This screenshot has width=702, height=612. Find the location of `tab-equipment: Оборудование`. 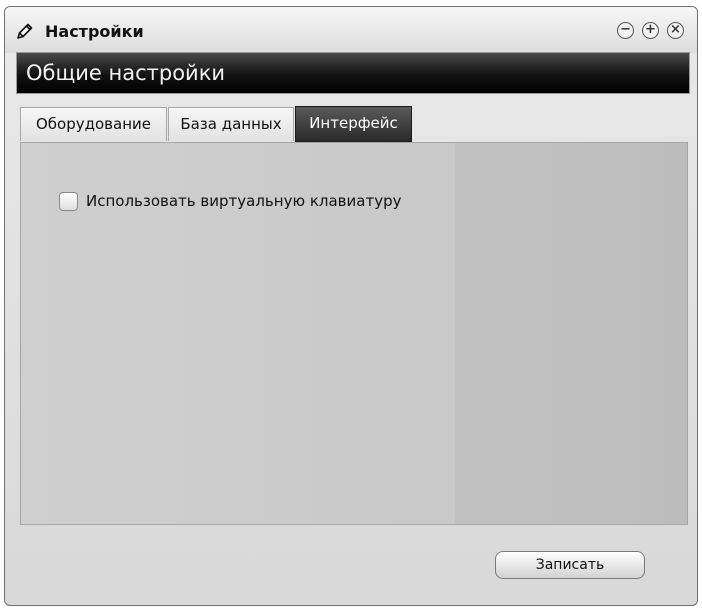

tab-equipment: Оборудование is located at coordinates (93, 124).